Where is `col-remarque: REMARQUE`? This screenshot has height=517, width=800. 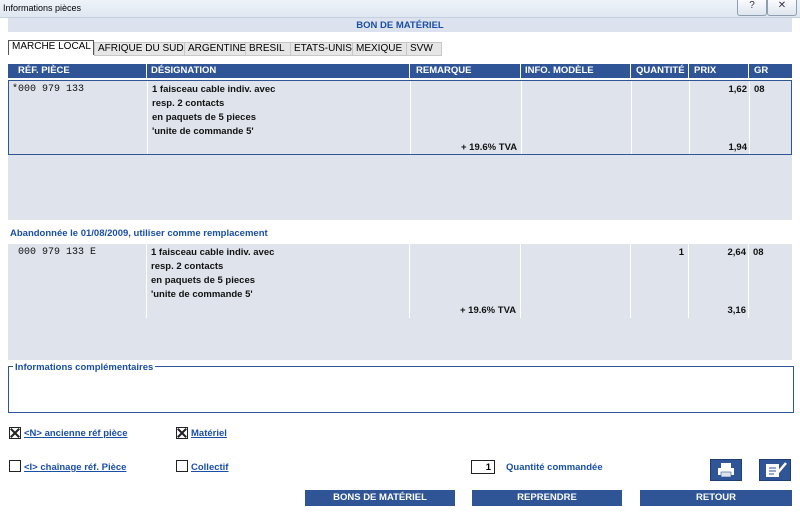 col-remarque: REMARQUE is located at coordinates (444, 70).